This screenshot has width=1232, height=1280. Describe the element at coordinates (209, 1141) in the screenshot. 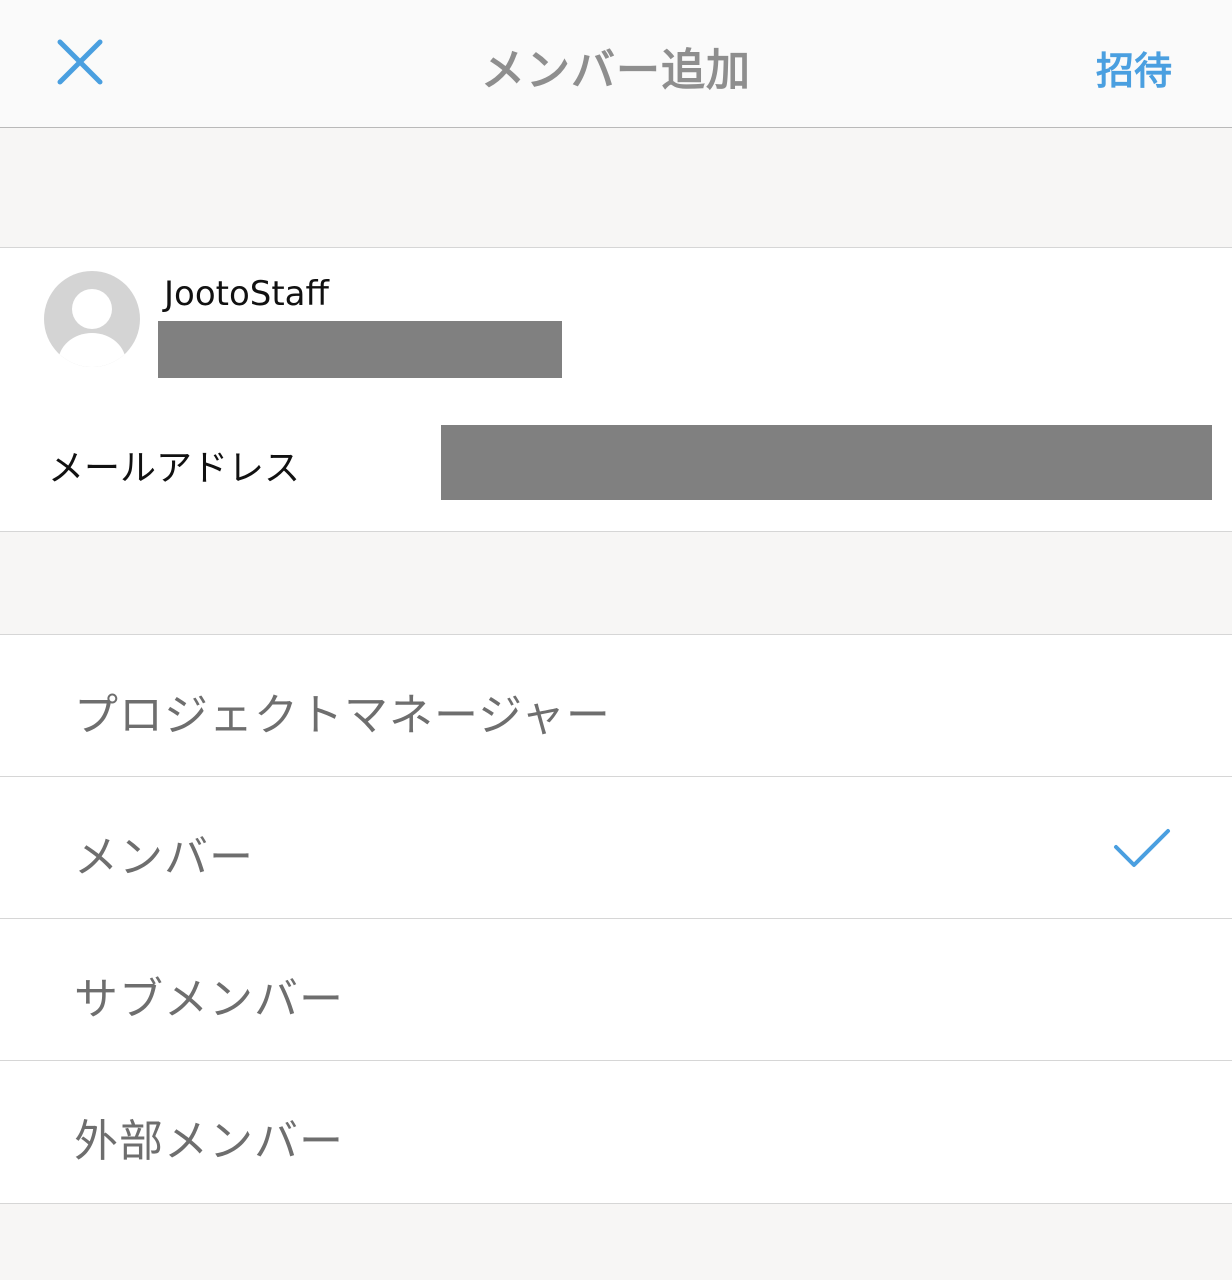

I see `role-label: 外部メンバー` at that location.